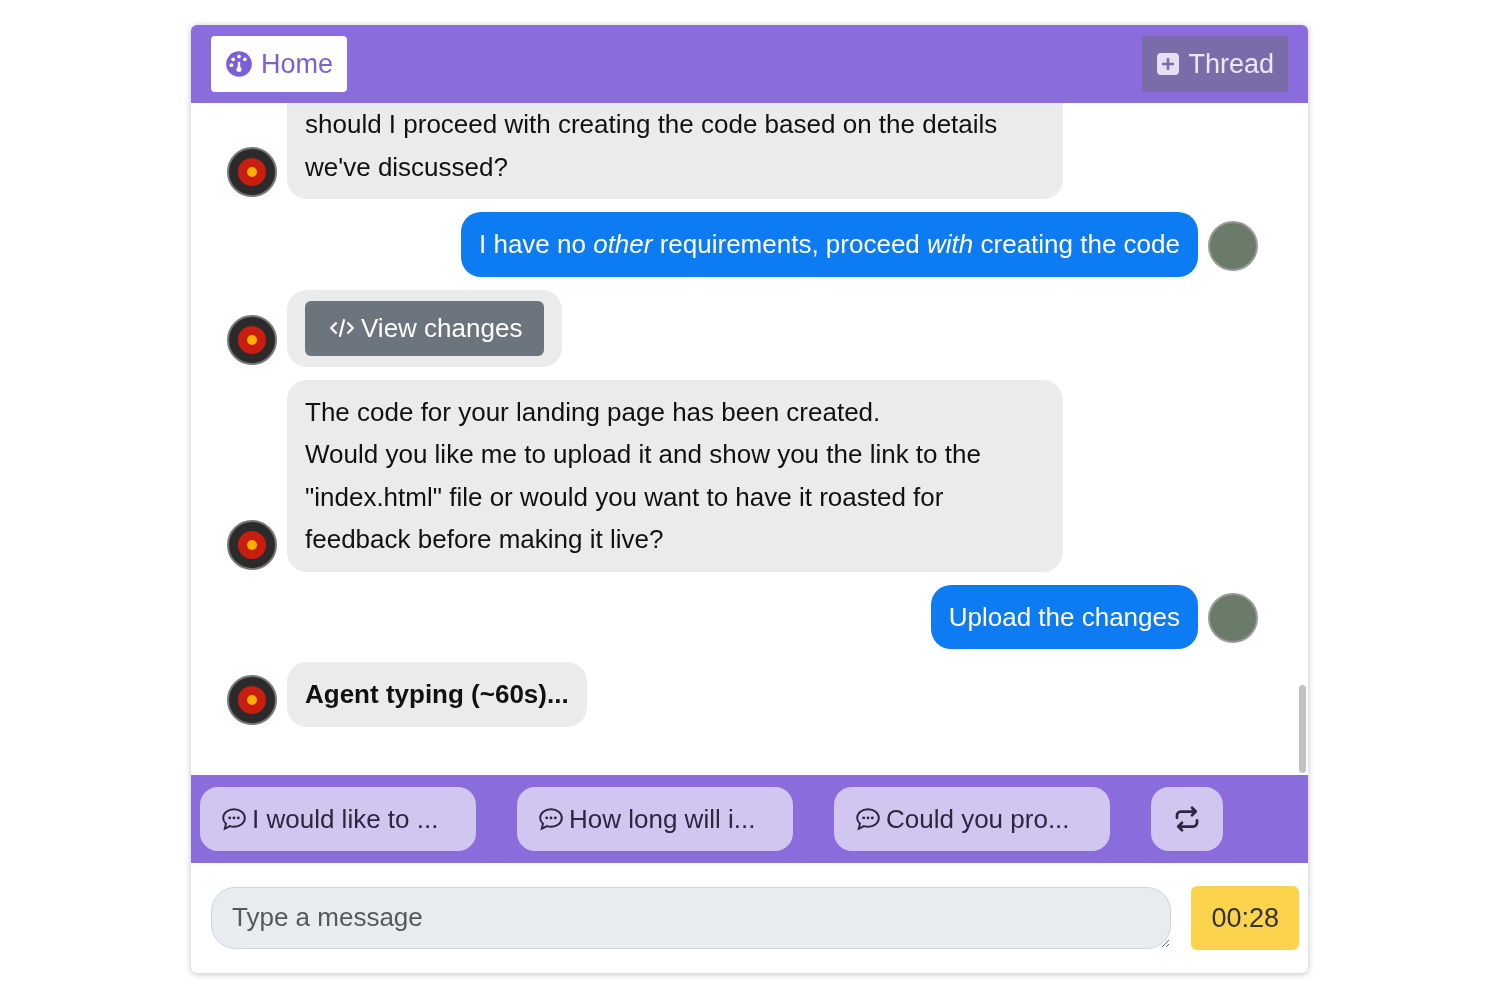  I want to click on view-changes-button: View changes, so click(425, 328).